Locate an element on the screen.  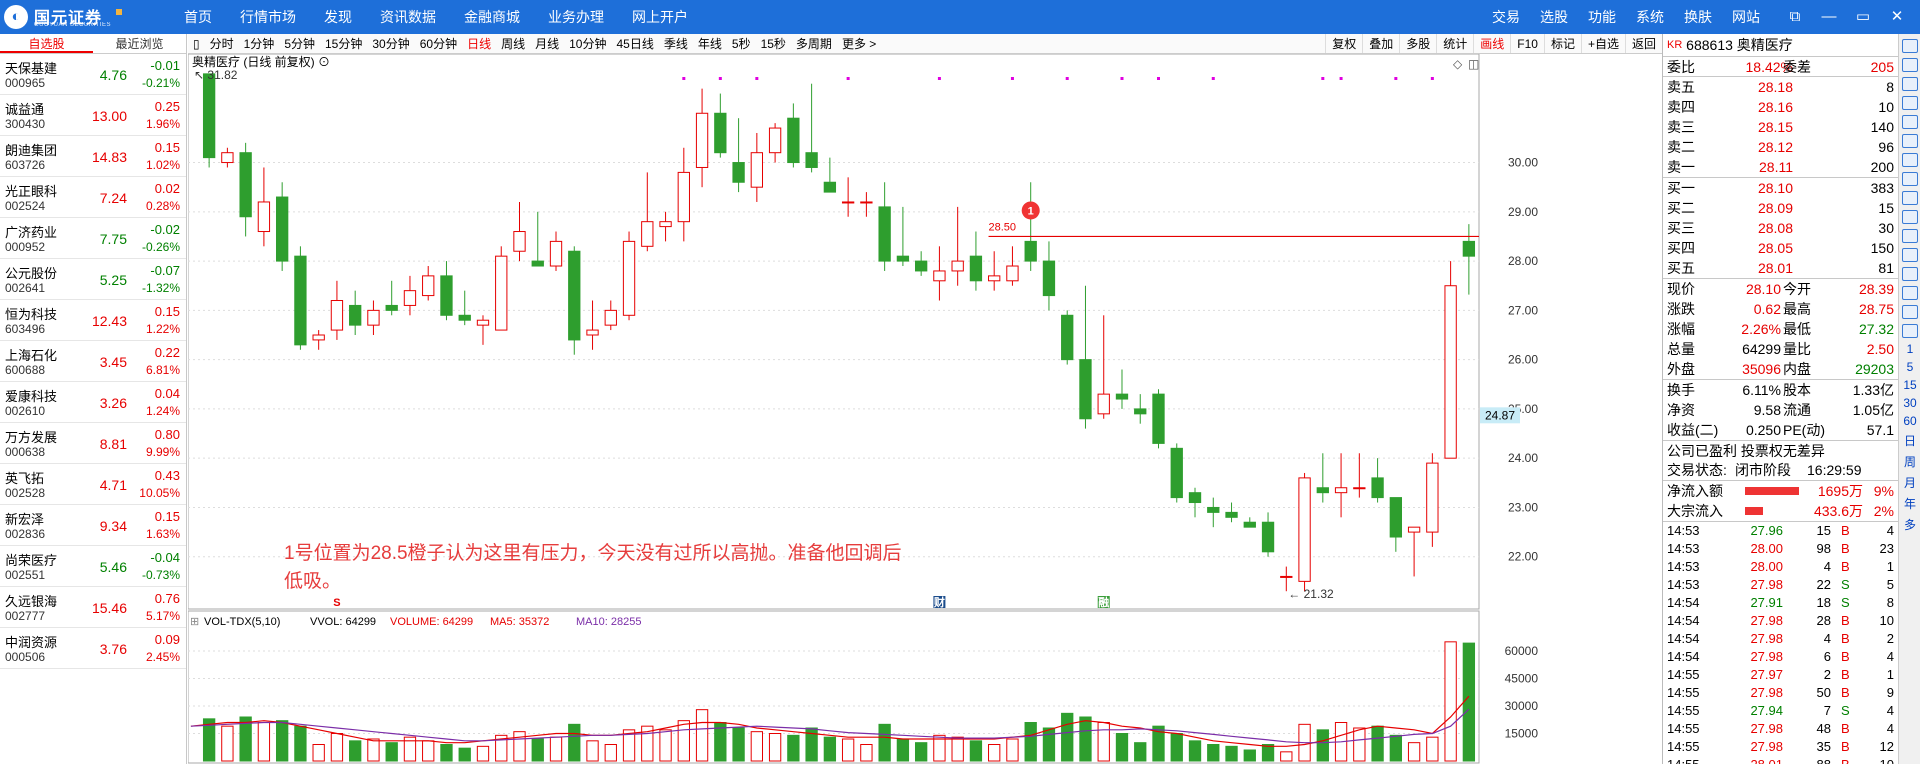
bid-level: 买五 28.01 81 is located at coordinates (1780, 268).